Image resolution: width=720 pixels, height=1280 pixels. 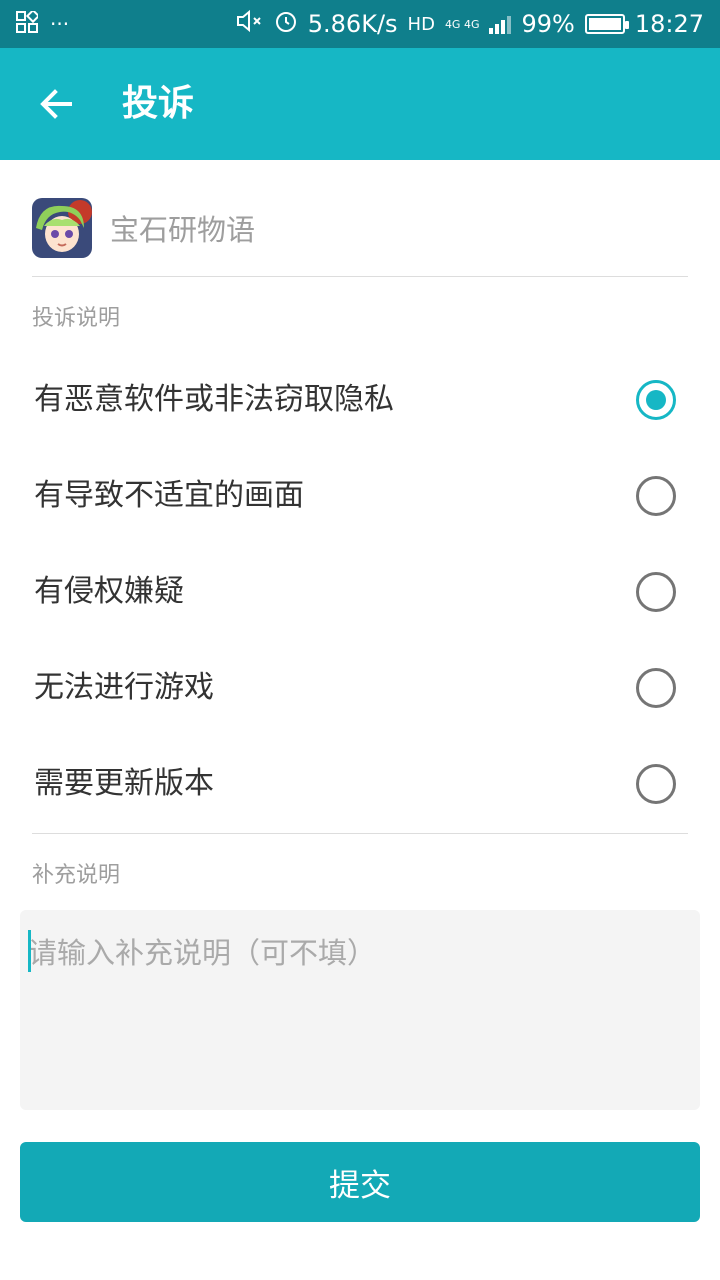 I want to click on arrow-left-icon, so click(x=56, y=104).